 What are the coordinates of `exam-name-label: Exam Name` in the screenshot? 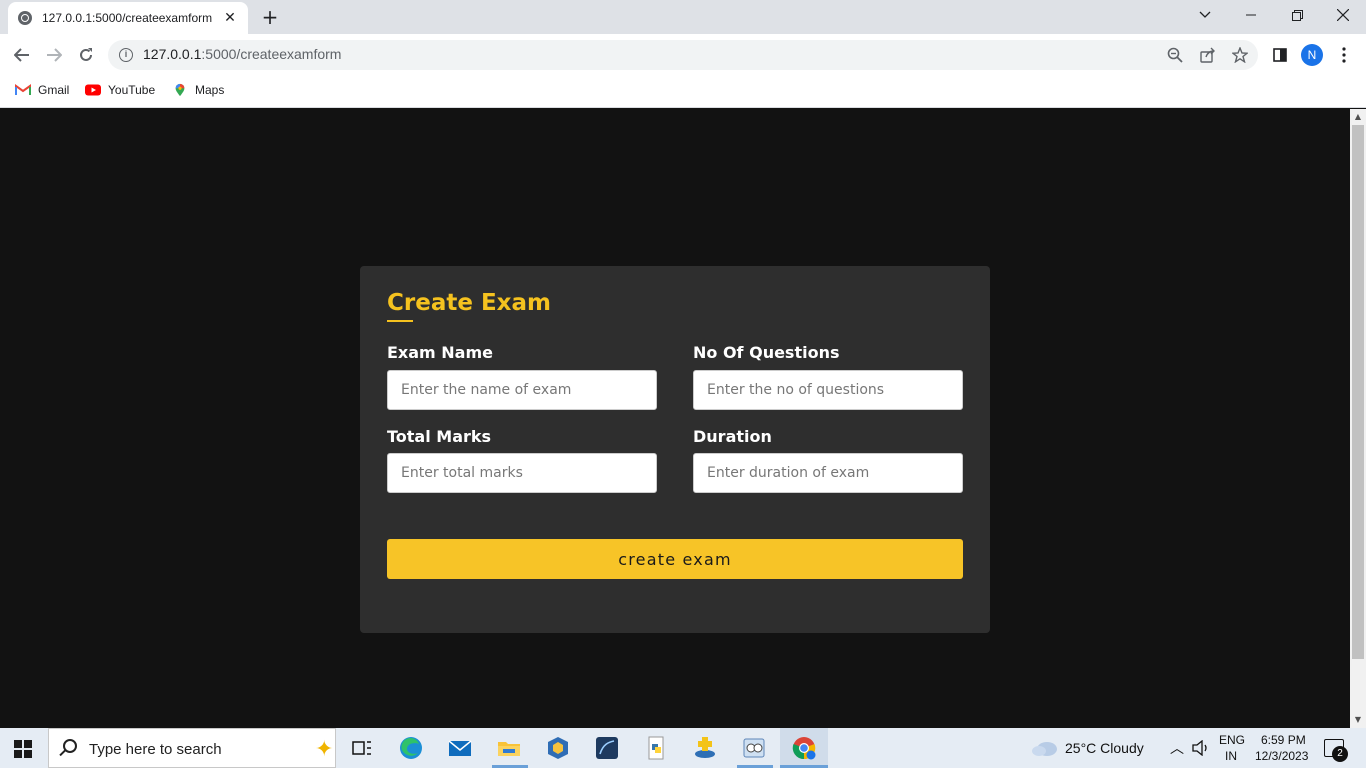 It's located at (440, 352).